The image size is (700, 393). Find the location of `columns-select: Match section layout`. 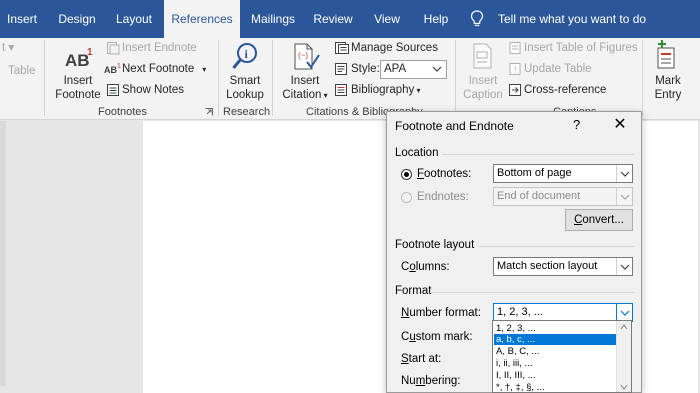

columns-select: Match section layout is located at coordinates (563, 266).